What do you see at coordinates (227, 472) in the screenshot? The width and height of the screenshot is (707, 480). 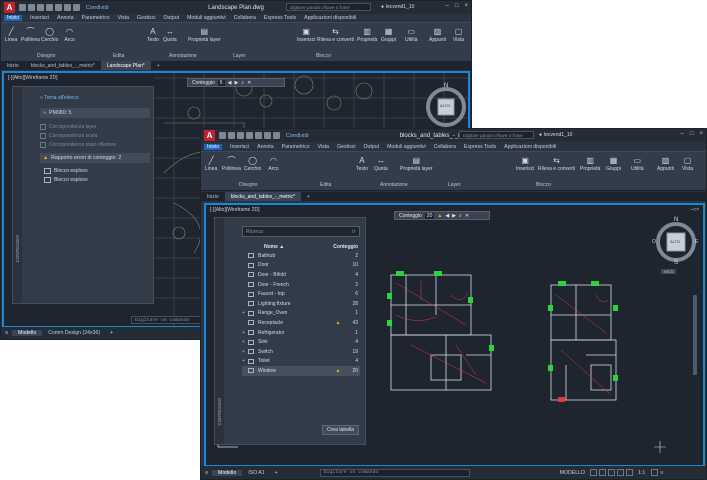 I see `layout-tab-model: Modello` at bounding box center [227, 472].